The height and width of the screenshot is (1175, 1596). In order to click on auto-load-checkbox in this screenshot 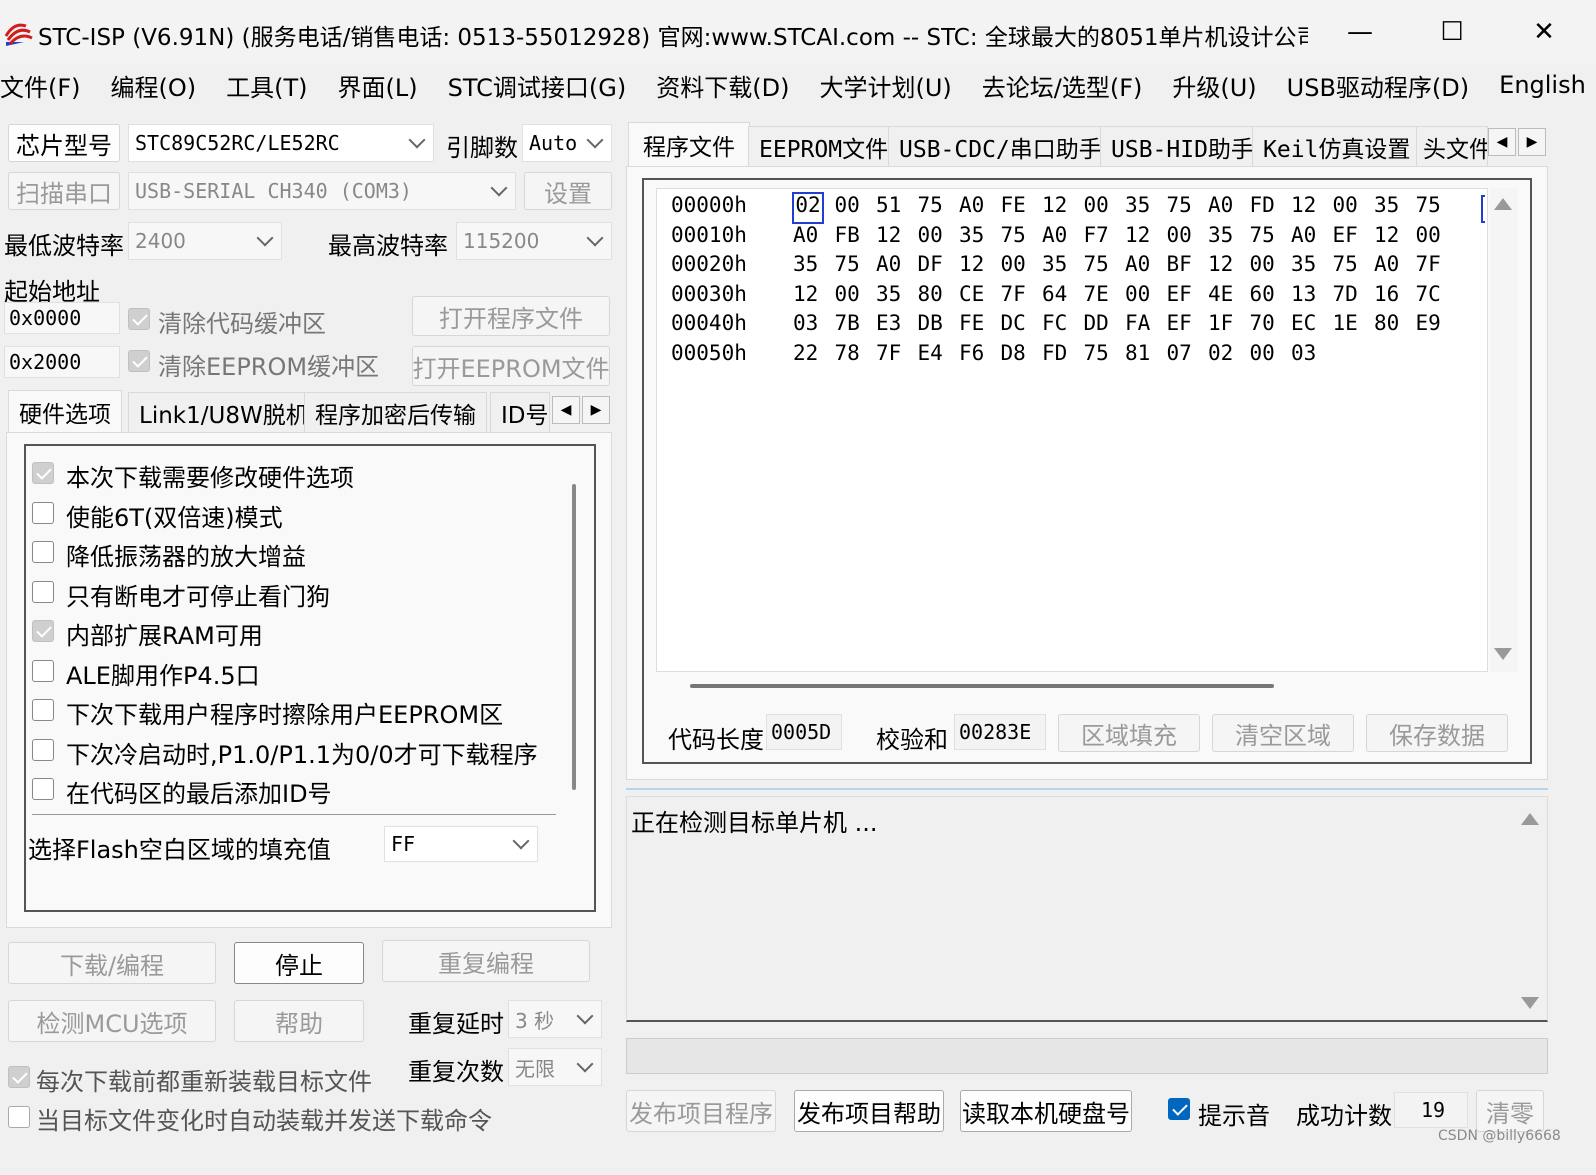, I will do `click(19, 1117)`.